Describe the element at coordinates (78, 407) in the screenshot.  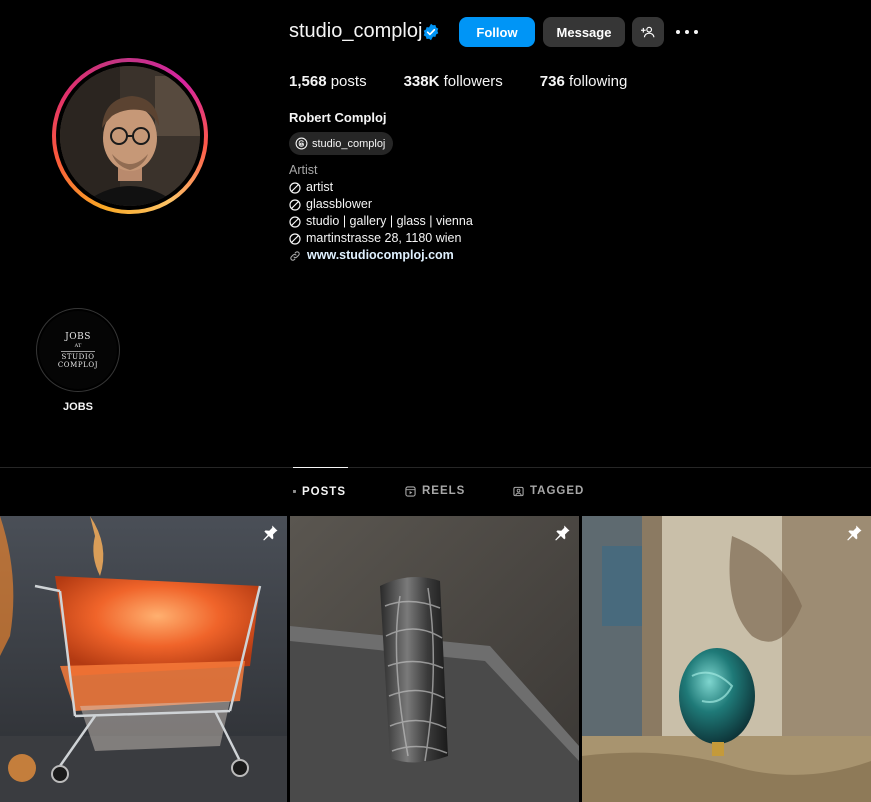
I see `highlight-label: JOBS` at that location.